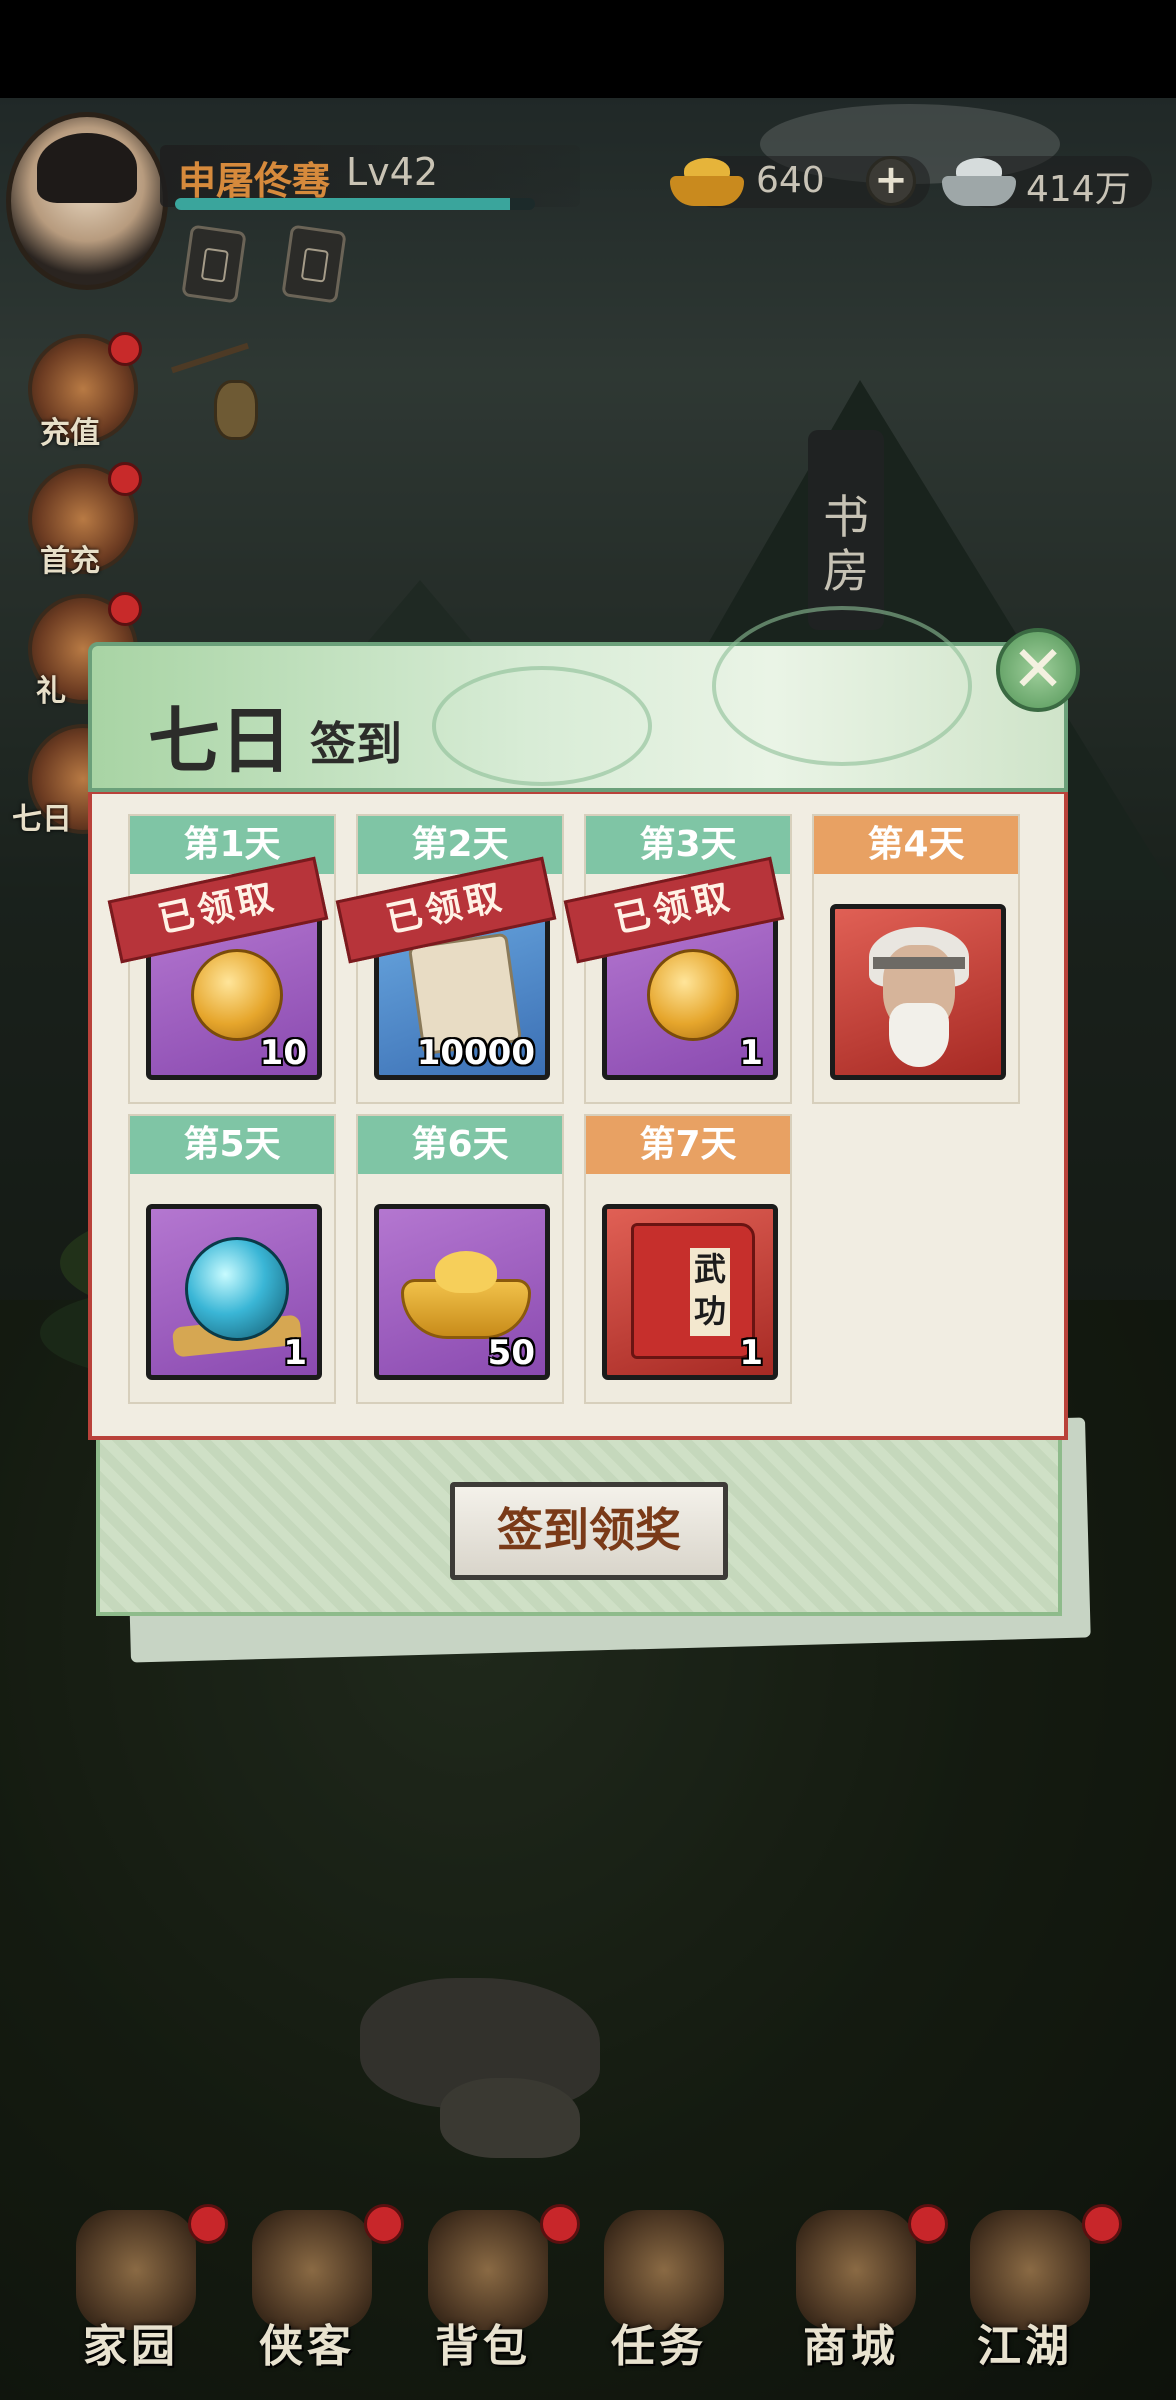  I want to click on side-label-gift: 礼, so click(51, 691).